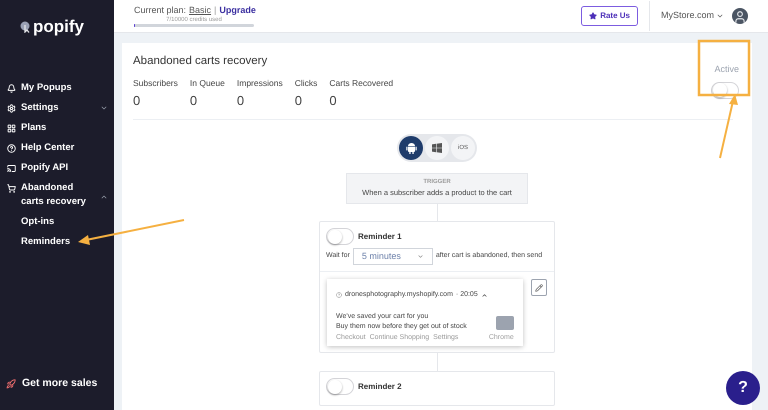 This screenshot has height=410, width=768. Describe the element at coordinates (11, 168) in the screenshot. I see `screen-icon` at that location.